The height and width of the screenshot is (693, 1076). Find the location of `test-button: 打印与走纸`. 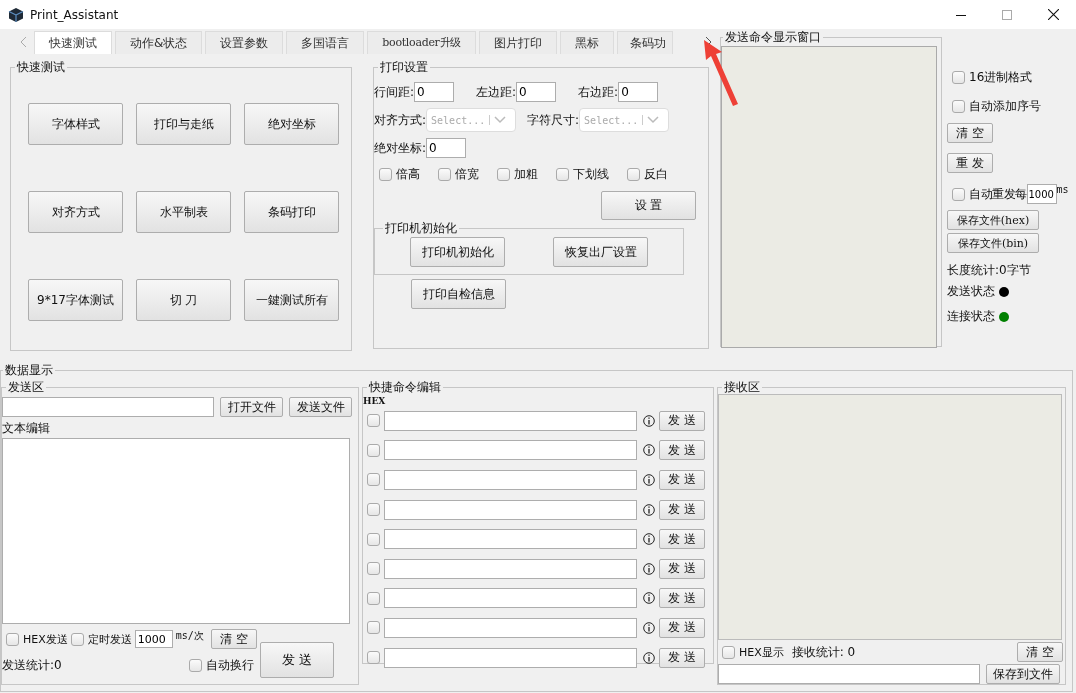

test-button: 打印与走纸 is located at coordinates (183, 124).